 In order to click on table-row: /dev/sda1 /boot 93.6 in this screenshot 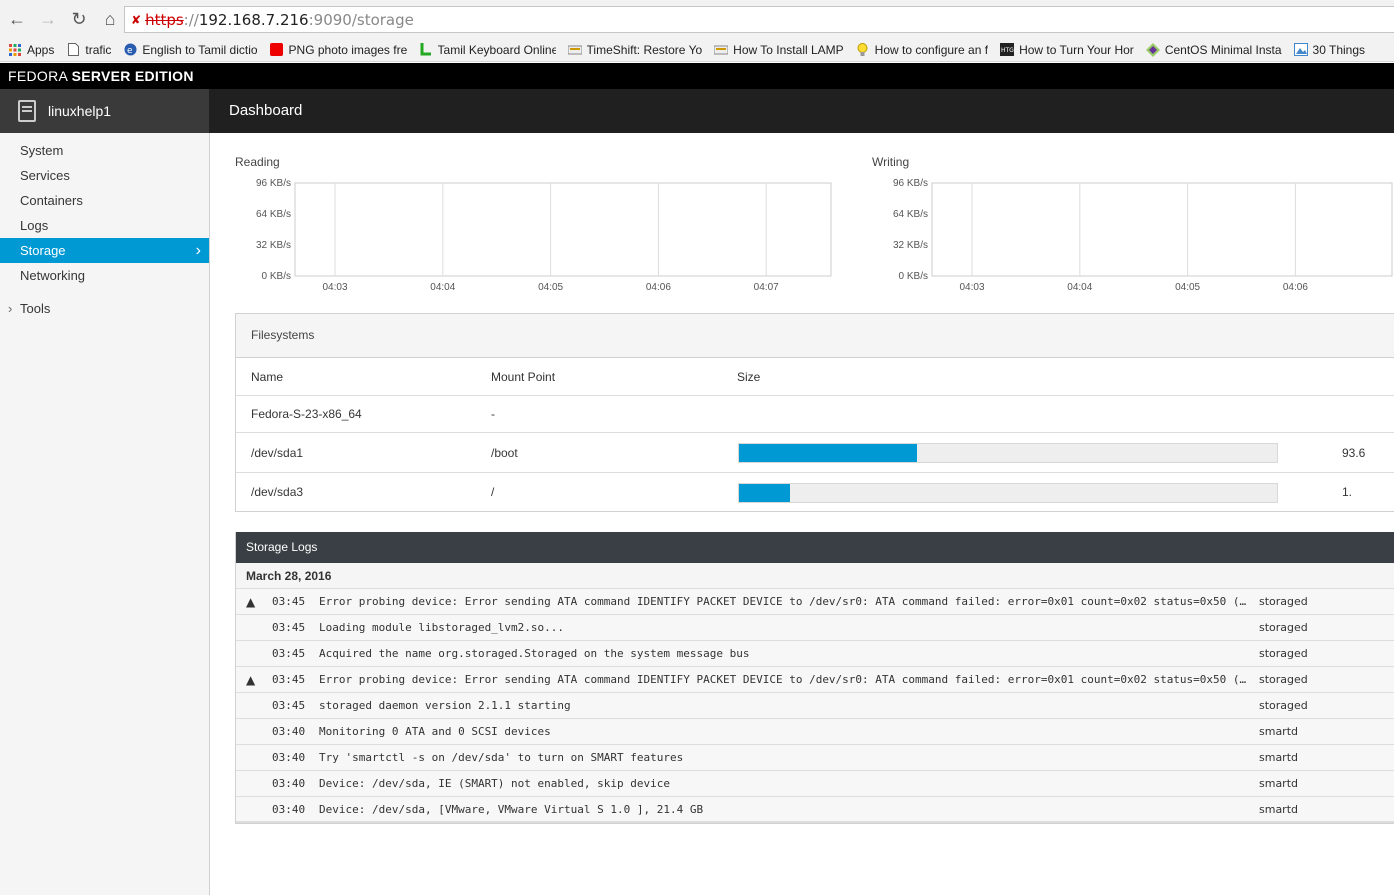, I will do `click(815, 453)`.